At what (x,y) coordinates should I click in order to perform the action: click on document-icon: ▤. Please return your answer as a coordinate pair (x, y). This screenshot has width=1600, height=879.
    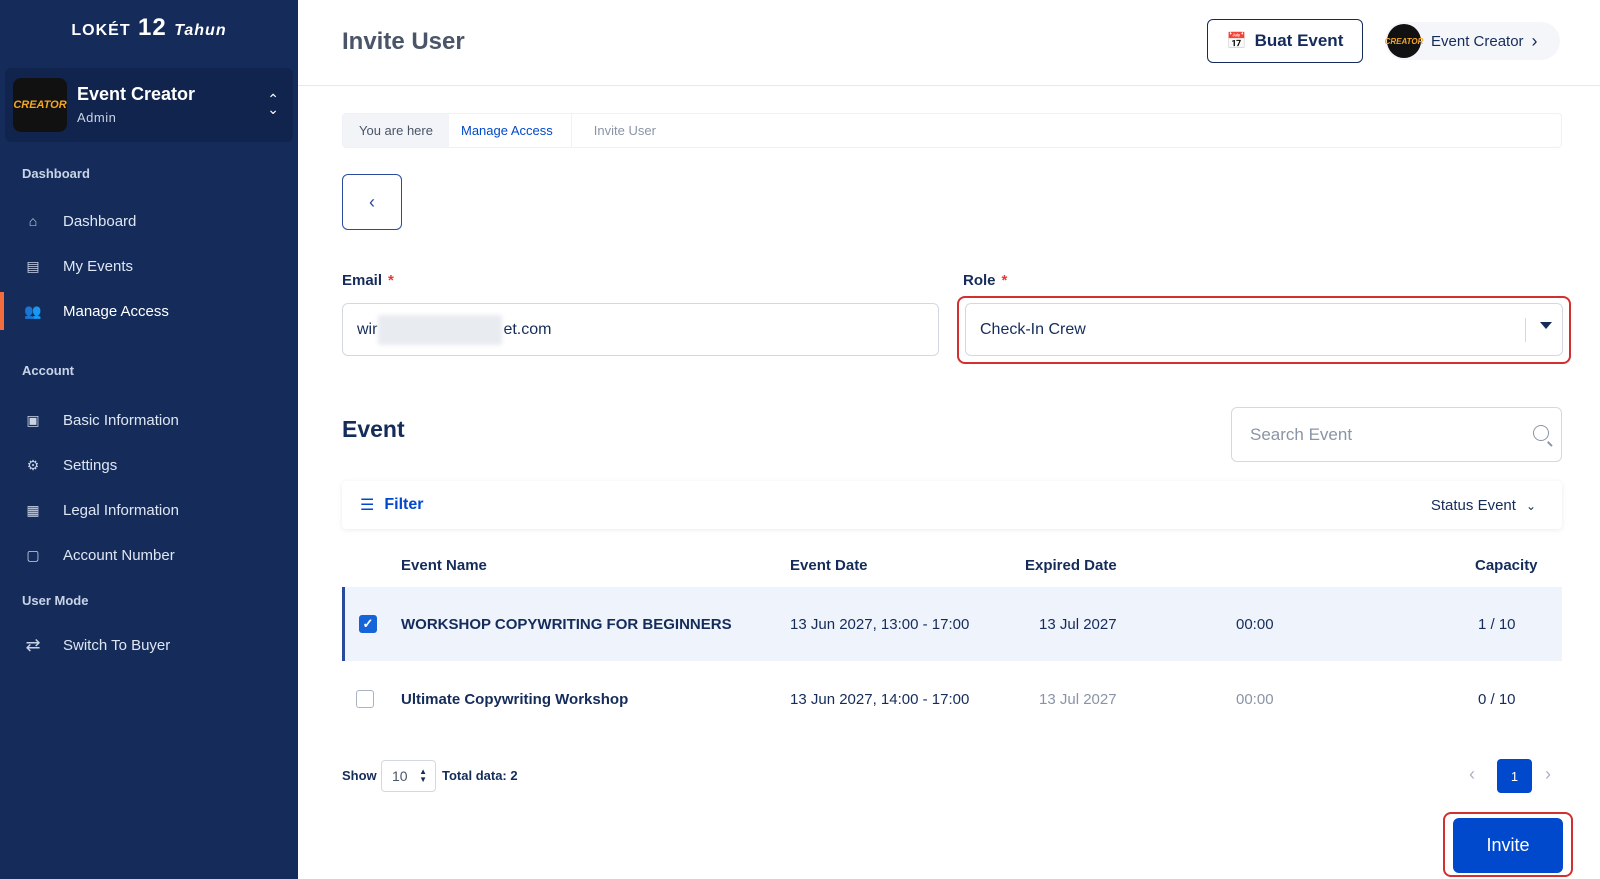
    Looking at the image, I should click on (33, 265).